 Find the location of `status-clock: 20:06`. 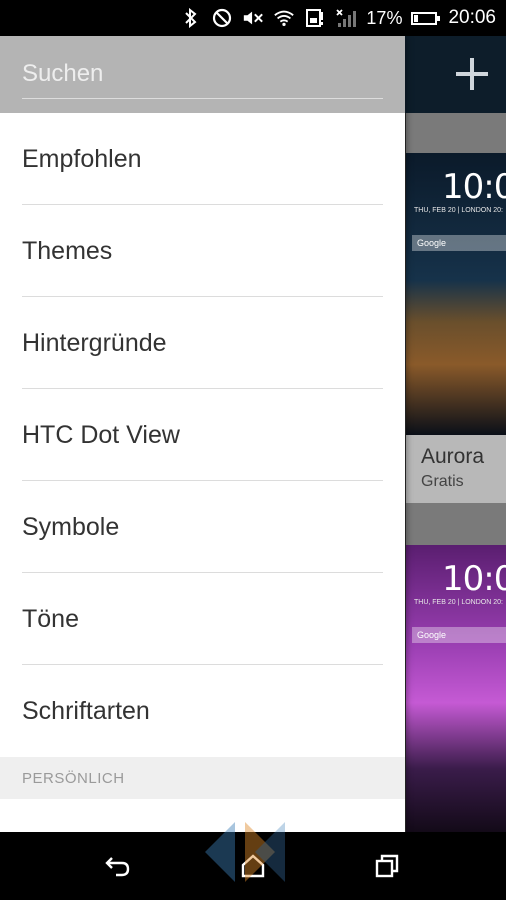

status-clock: 20:06 is located at coordinates (472, 17).